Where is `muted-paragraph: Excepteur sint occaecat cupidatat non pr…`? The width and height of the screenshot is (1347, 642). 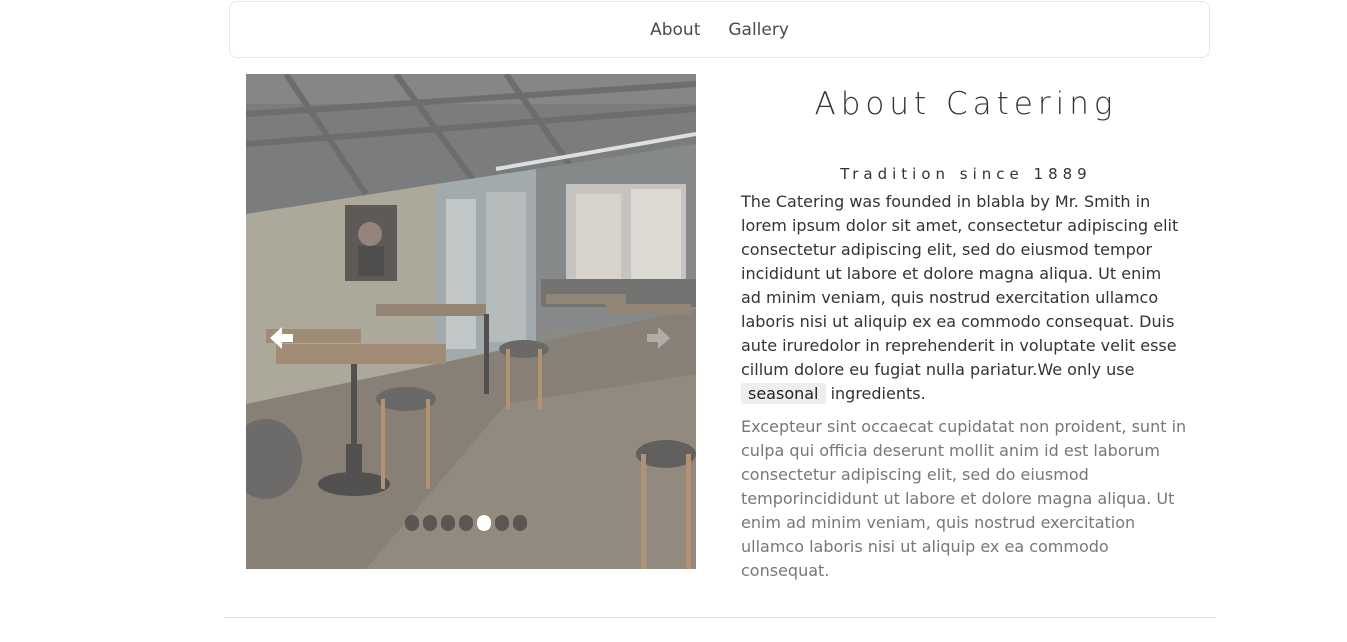 muted-paragraph: Excepteur sint occaecat cupidatat non pr… is located at coordinates (964, 498).